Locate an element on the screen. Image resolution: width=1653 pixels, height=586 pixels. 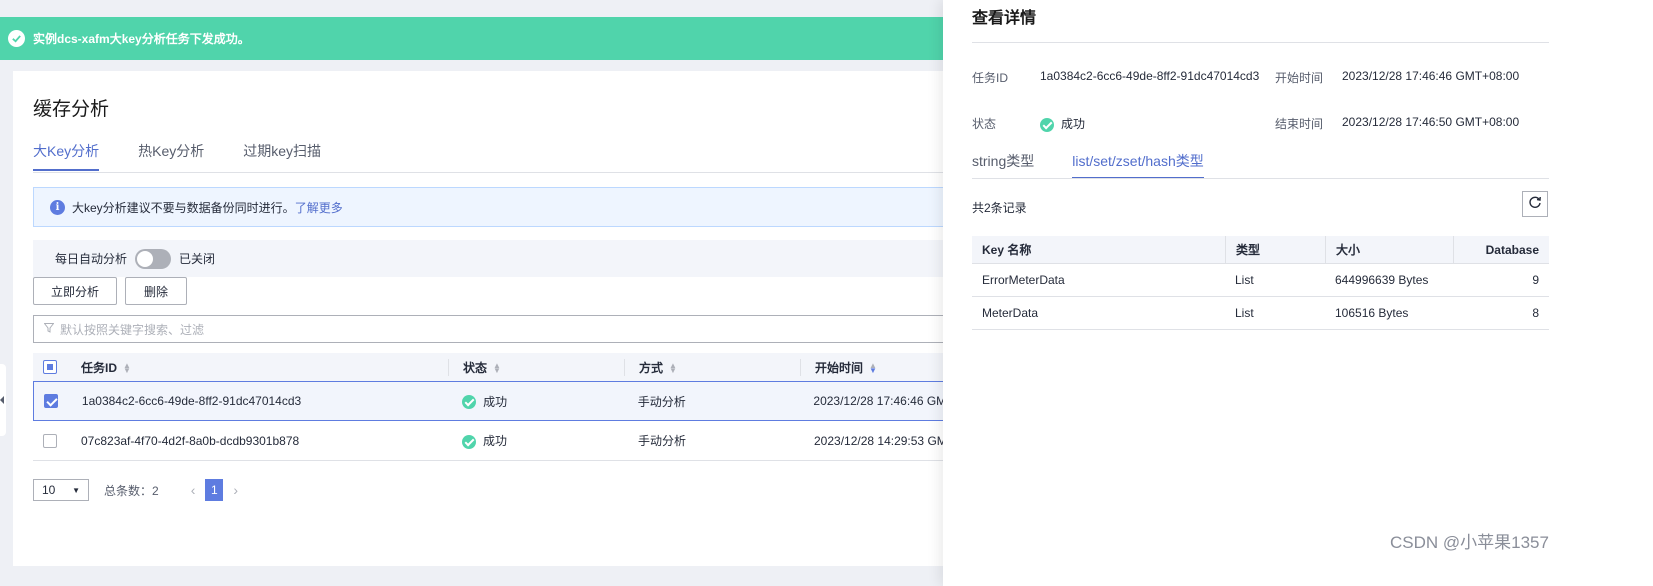
table-row: ErrorMeterData List 644996639 Bytes 9 is located at coordinates (1260, 280).